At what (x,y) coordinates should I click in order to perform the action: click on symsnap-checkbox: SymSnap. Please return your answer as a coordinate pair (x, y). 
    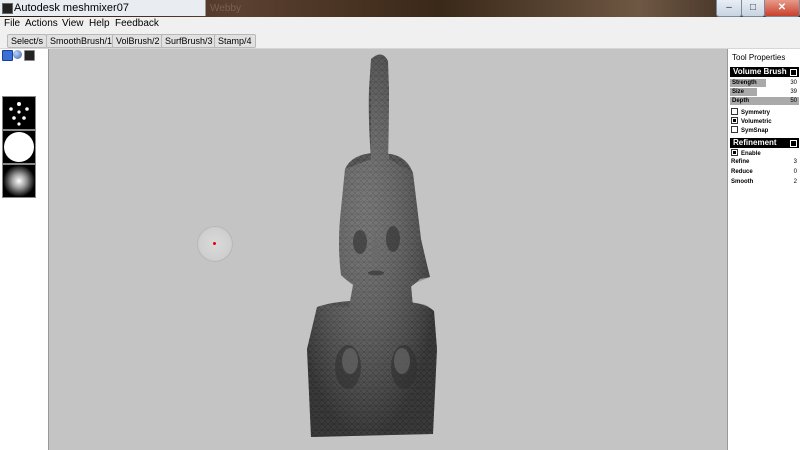
    Looking at the image, I should click on (749, 130).